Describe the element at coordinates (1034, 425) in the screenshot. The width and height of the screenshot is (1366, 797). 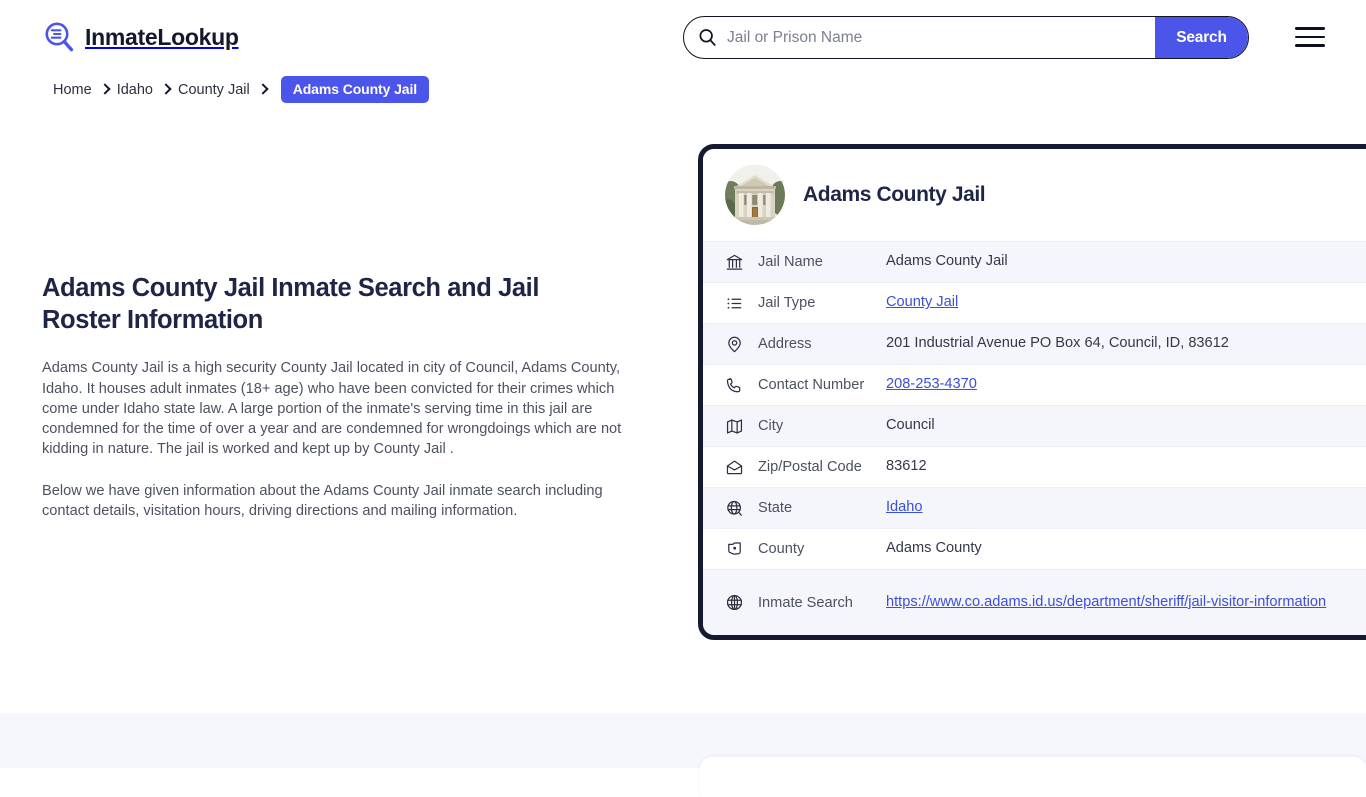
I see `table-row: City Council` at that location.